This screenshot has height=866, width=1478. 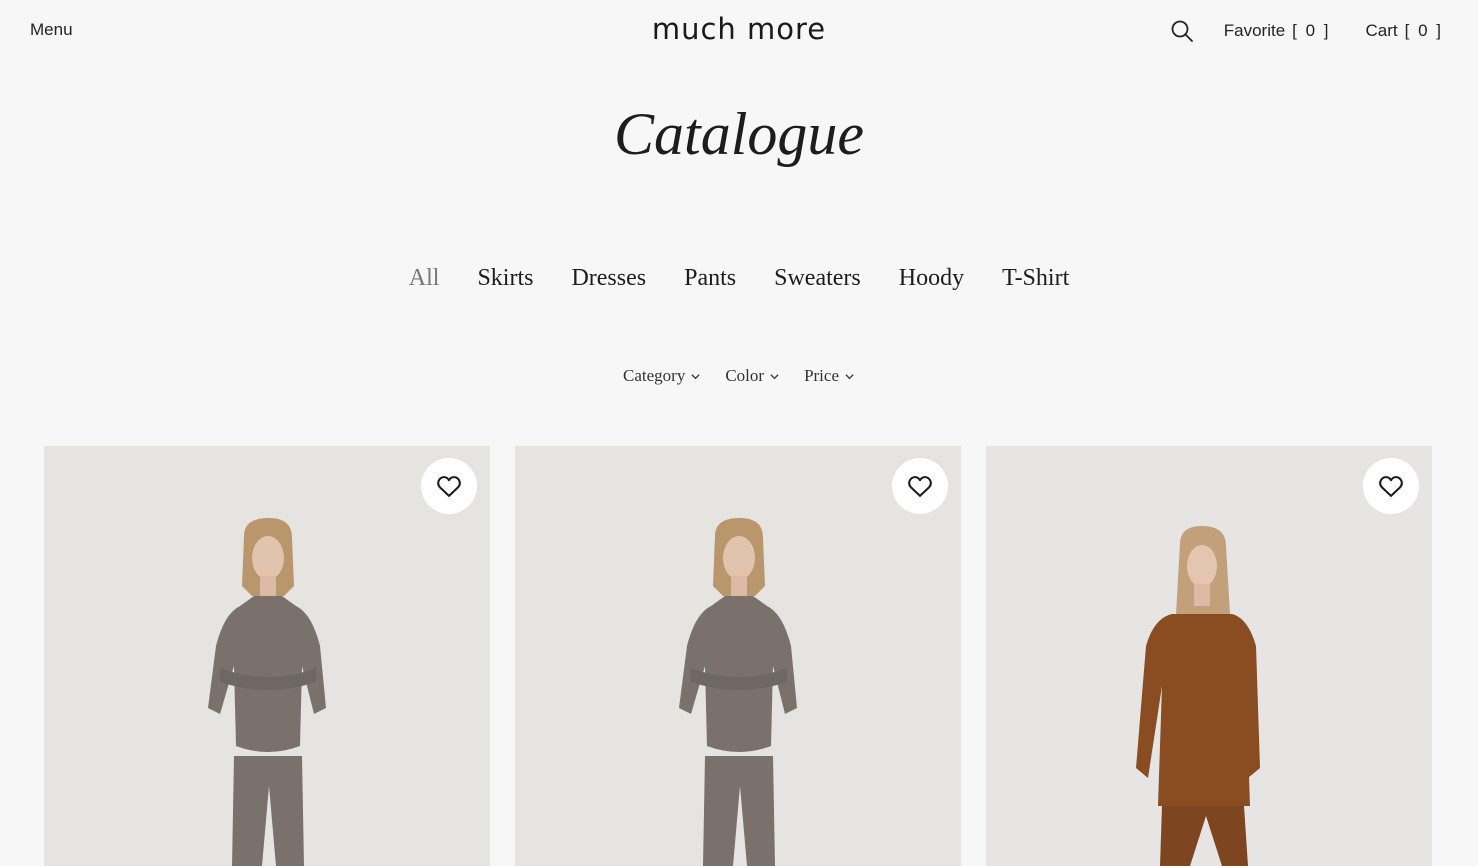 I want to click on favorite-link: Favorite [ 0 ], so click(x=1277, y=31).